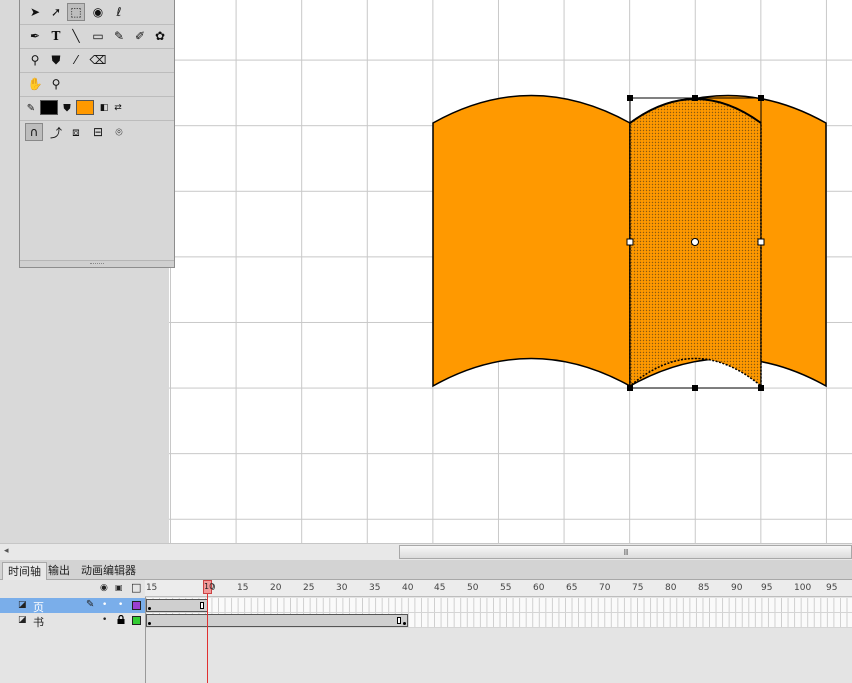  I want to click on pen-icon: ✒, so click(35, 36).